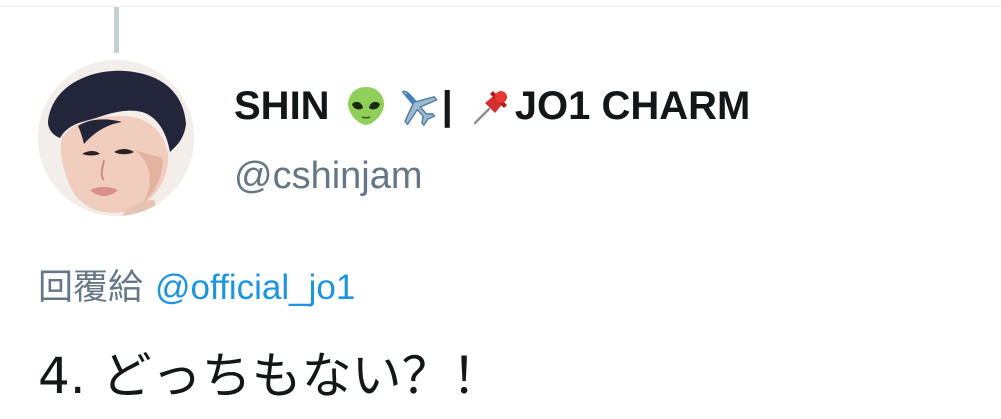 The image size is (1001, 419). Describe the element at coordinates (116, 138) in the screenshot. I see `avatar` at that location.